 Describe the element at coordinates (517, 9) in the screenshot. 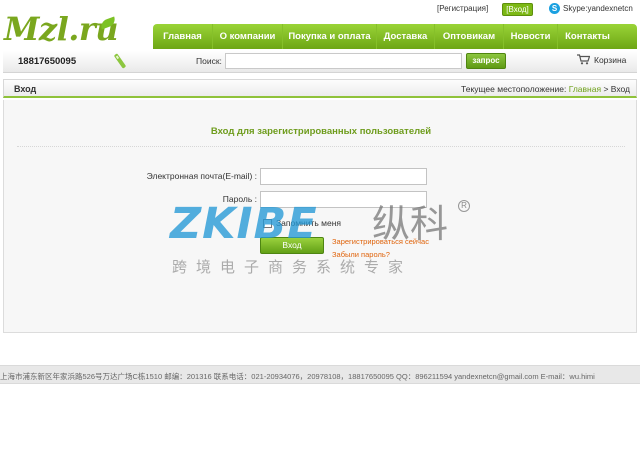

I see `top-login-button: [Вход]` at that location.